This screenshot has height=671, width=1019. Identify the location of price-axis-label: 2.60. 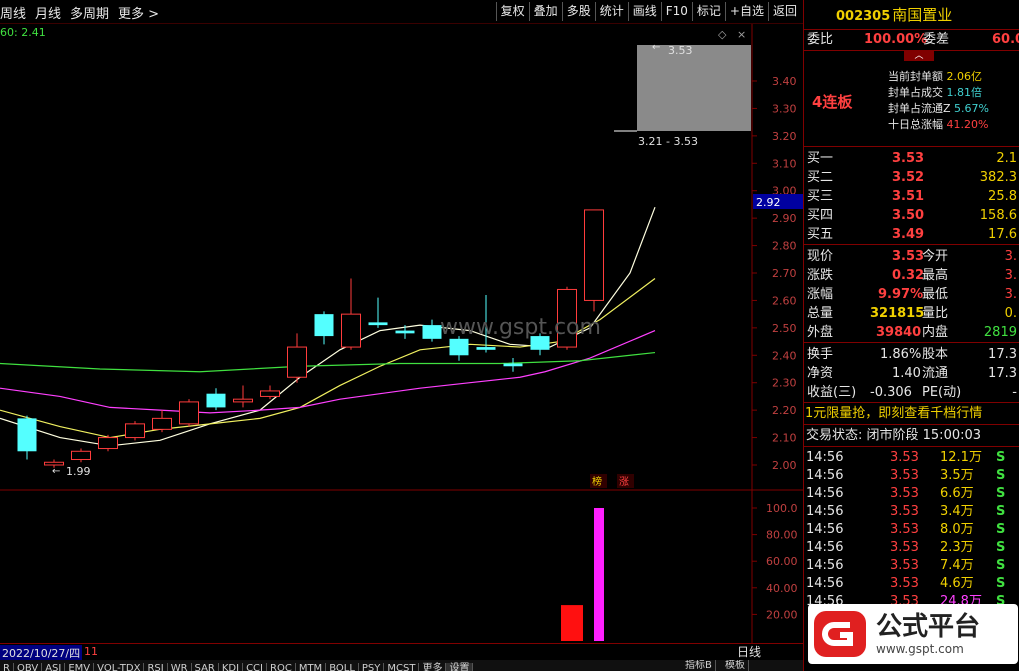
(784, 300).